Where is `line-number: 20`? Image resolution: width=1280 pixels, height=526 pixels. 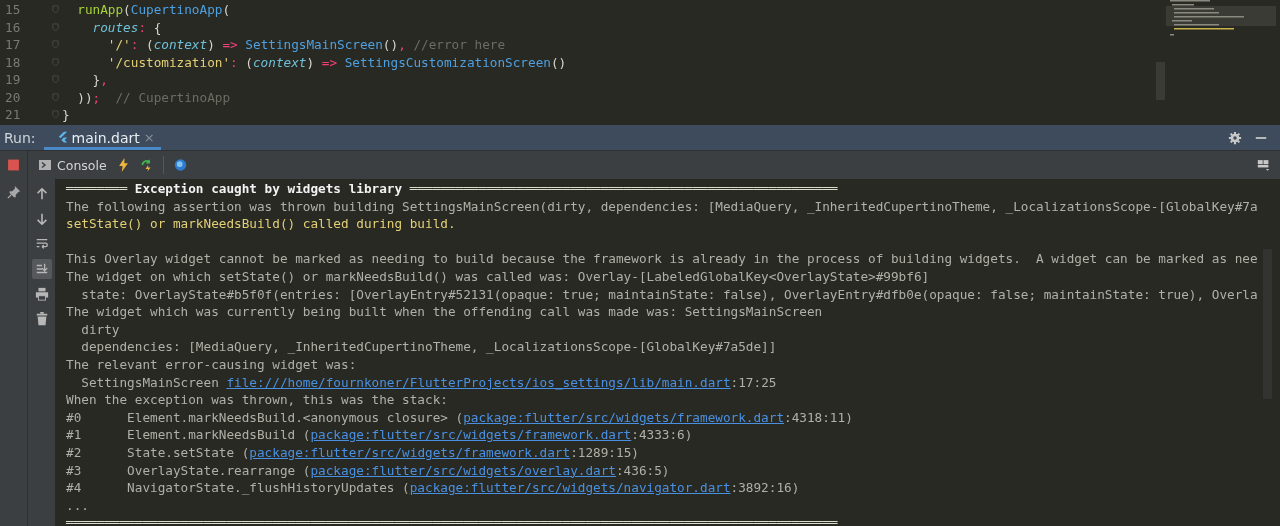
line-number: 20 is located at coordinates (13, 97).